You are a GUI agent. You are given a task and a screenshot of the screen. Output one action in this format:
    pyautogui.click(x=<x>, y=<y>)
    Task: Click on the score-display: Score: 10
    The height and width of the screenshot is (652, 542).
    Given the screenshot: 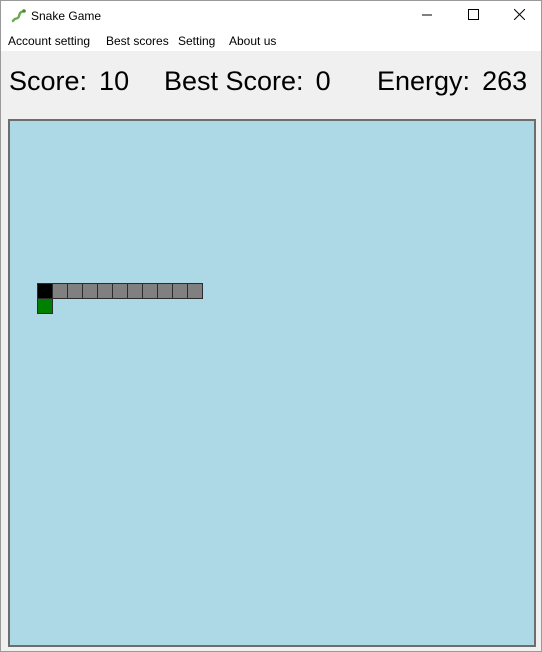 What is the action you would take?
    pyautogui.click(x=69, y=81)
    